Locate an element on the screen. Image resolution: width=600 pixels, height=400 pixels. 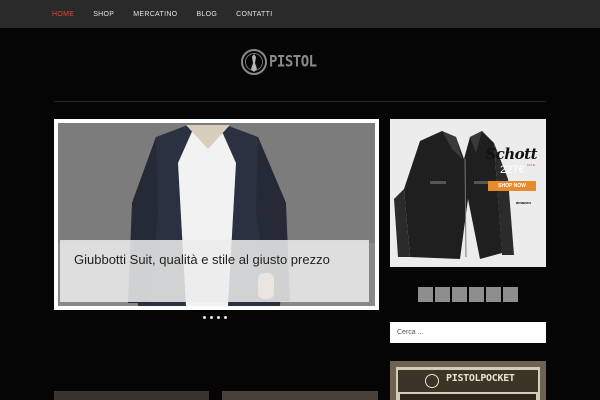
ad-brand-sub: N.Y.C. is located at coordinates (531, 165).